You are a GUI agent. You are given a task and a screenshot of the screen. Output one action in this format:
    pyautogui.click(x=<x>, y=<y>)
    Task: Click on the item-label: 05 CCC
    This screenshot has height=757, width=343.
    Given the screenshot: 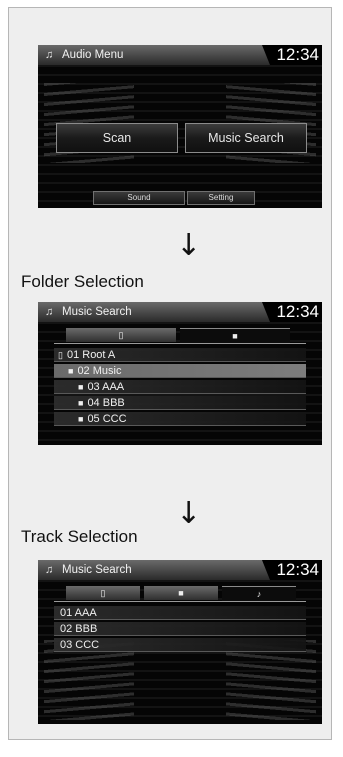 What is the action you would take?
    pyautogui.click(x=107, y=419)
    